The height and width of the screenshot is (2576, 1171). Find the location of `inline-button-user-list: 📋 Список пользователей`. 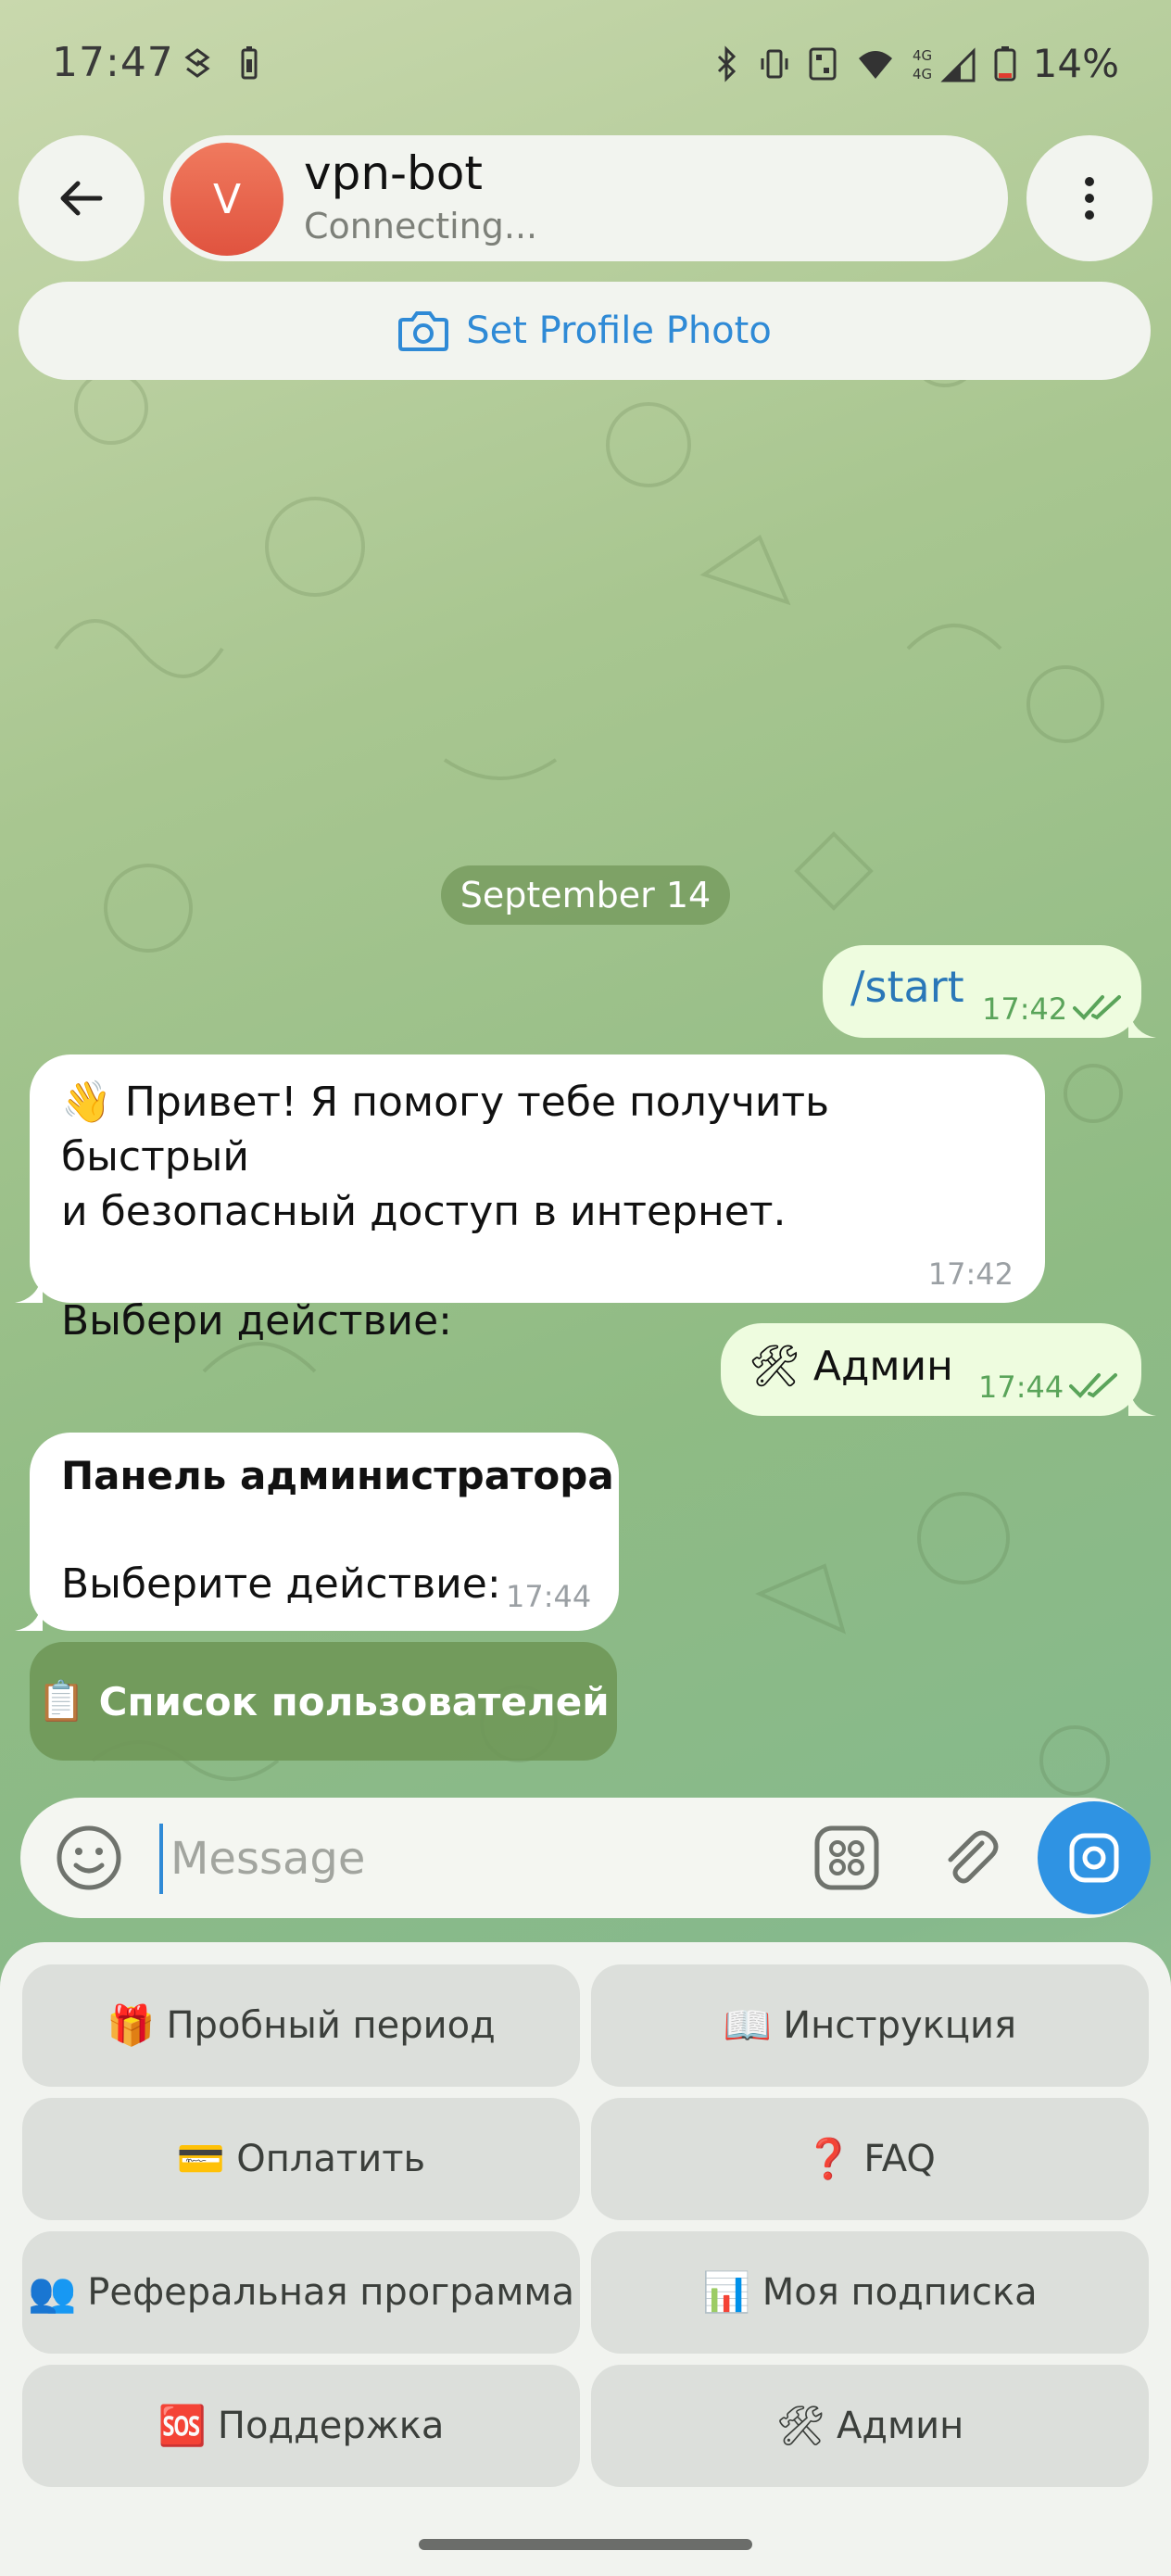

inline-button-user-list: 📋 Список пользователей is located at coordinates (324, 1702).